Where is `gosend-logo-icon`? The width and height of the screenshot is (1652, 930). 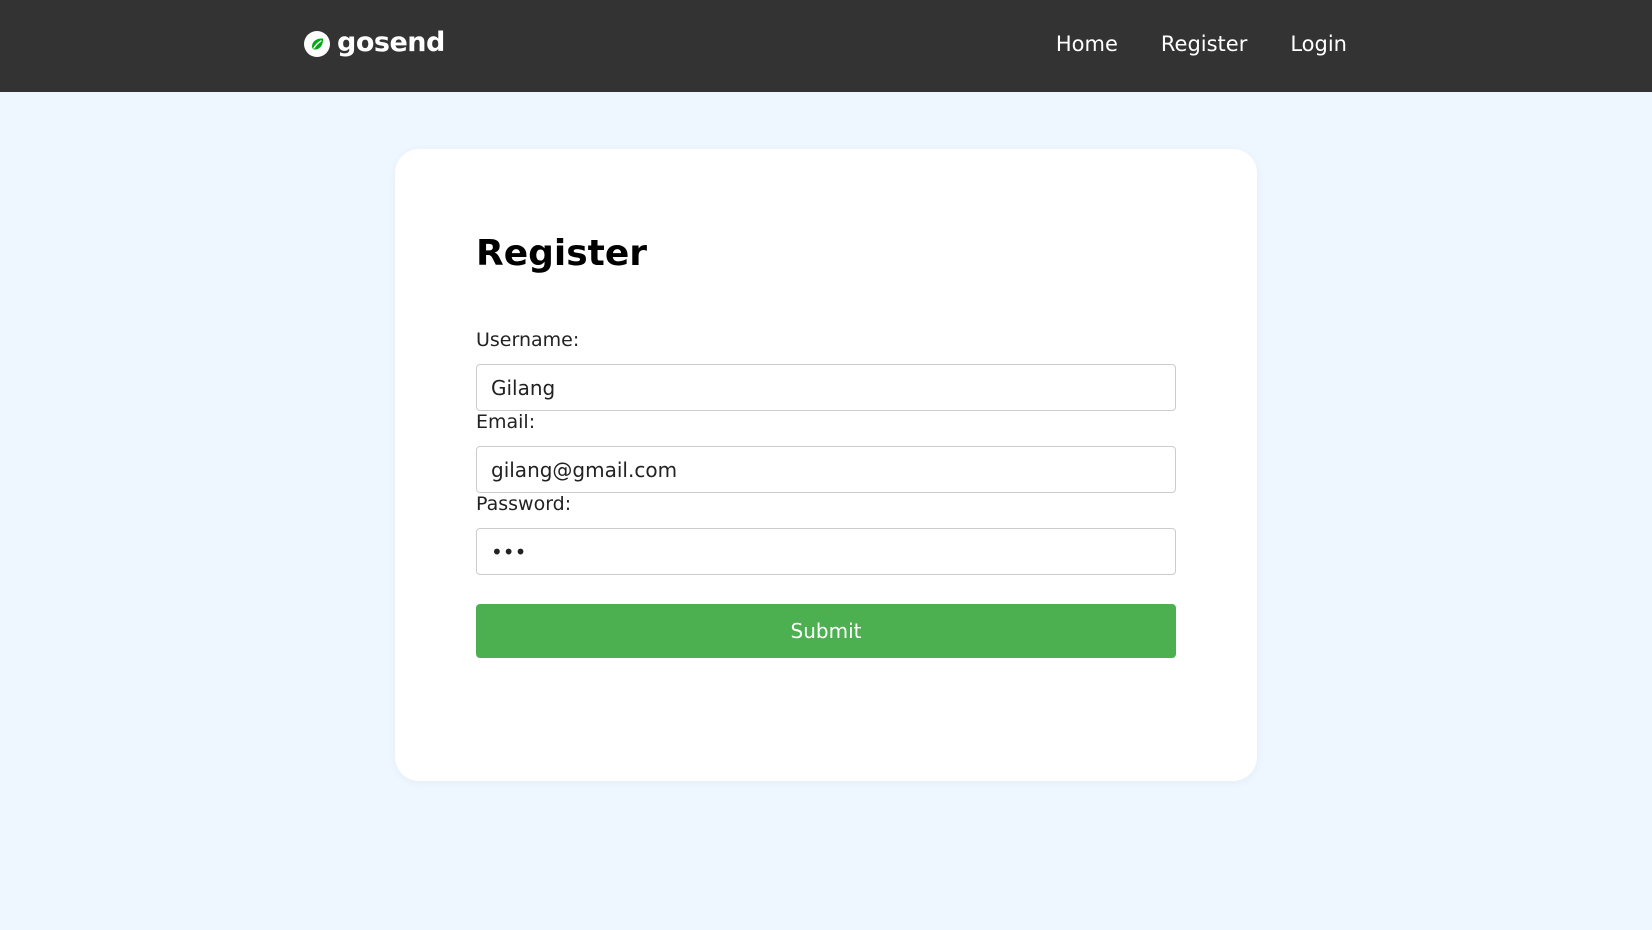 gosend-logo-icon is located at coordinates (317, 44).